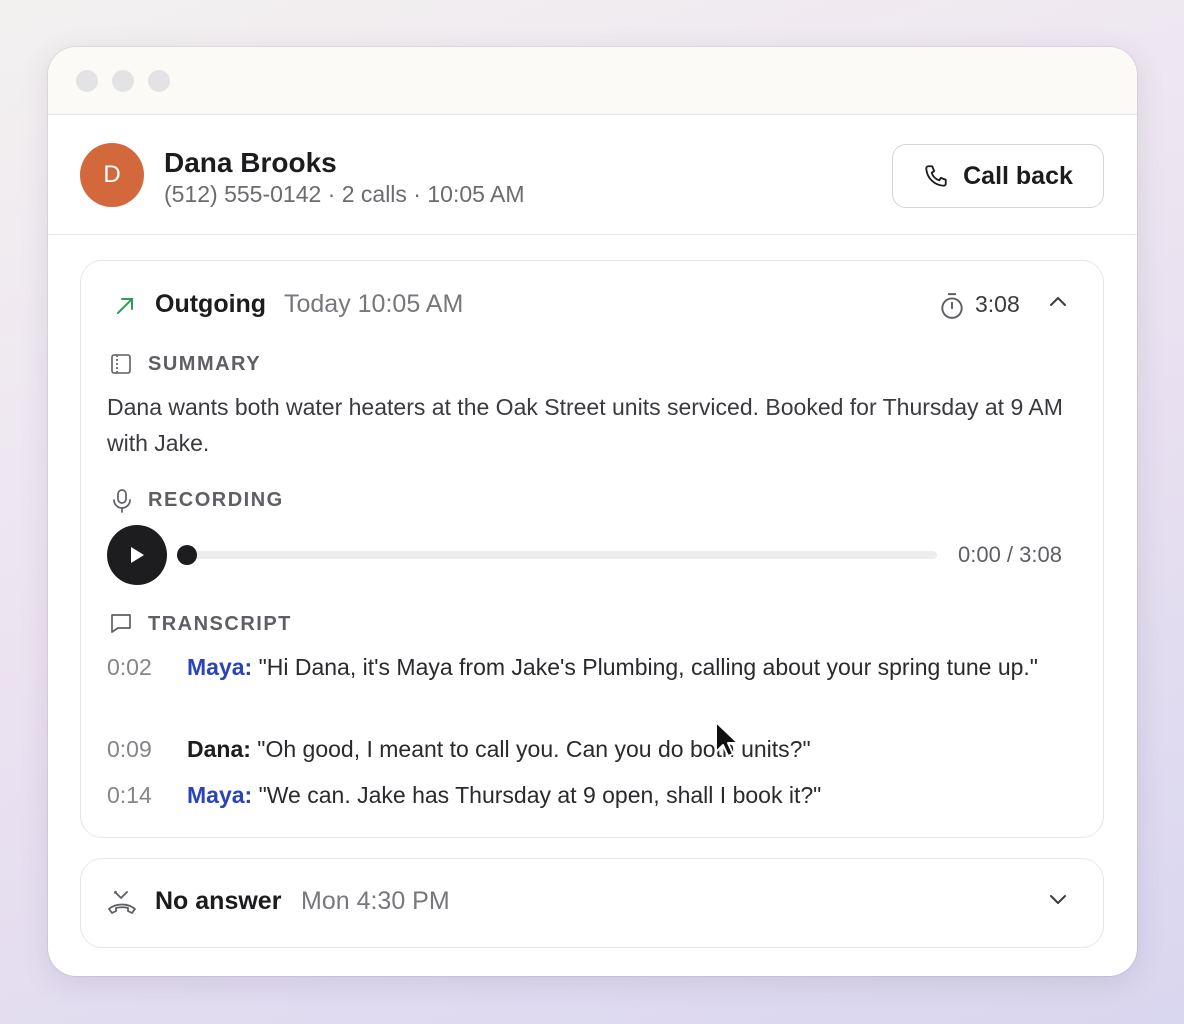  Describe the element at coordinates (1018, 175) in the screenshot. I see `call-back-label: Call back` at that location.